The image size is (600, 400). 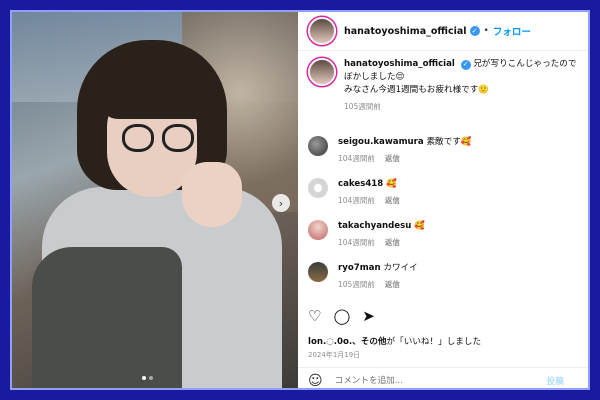 What do you see at coordinates (445, 192) in the screenshot?
I see `comment-item: cakes418 🥰 104週間前 返信` at bounding box center [445, 192].